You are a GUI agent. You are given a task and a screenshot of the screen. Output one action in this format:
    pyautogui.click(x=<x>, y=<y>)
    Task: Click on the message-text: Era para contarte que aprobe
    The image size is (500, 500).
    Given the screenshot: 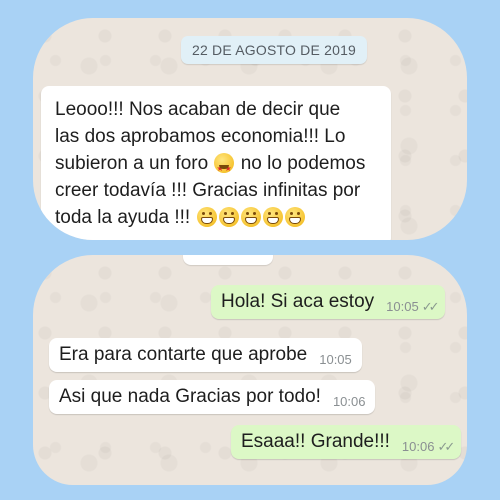 What is the action you would take?
    pyautogui.click(x=183, y=354)
    